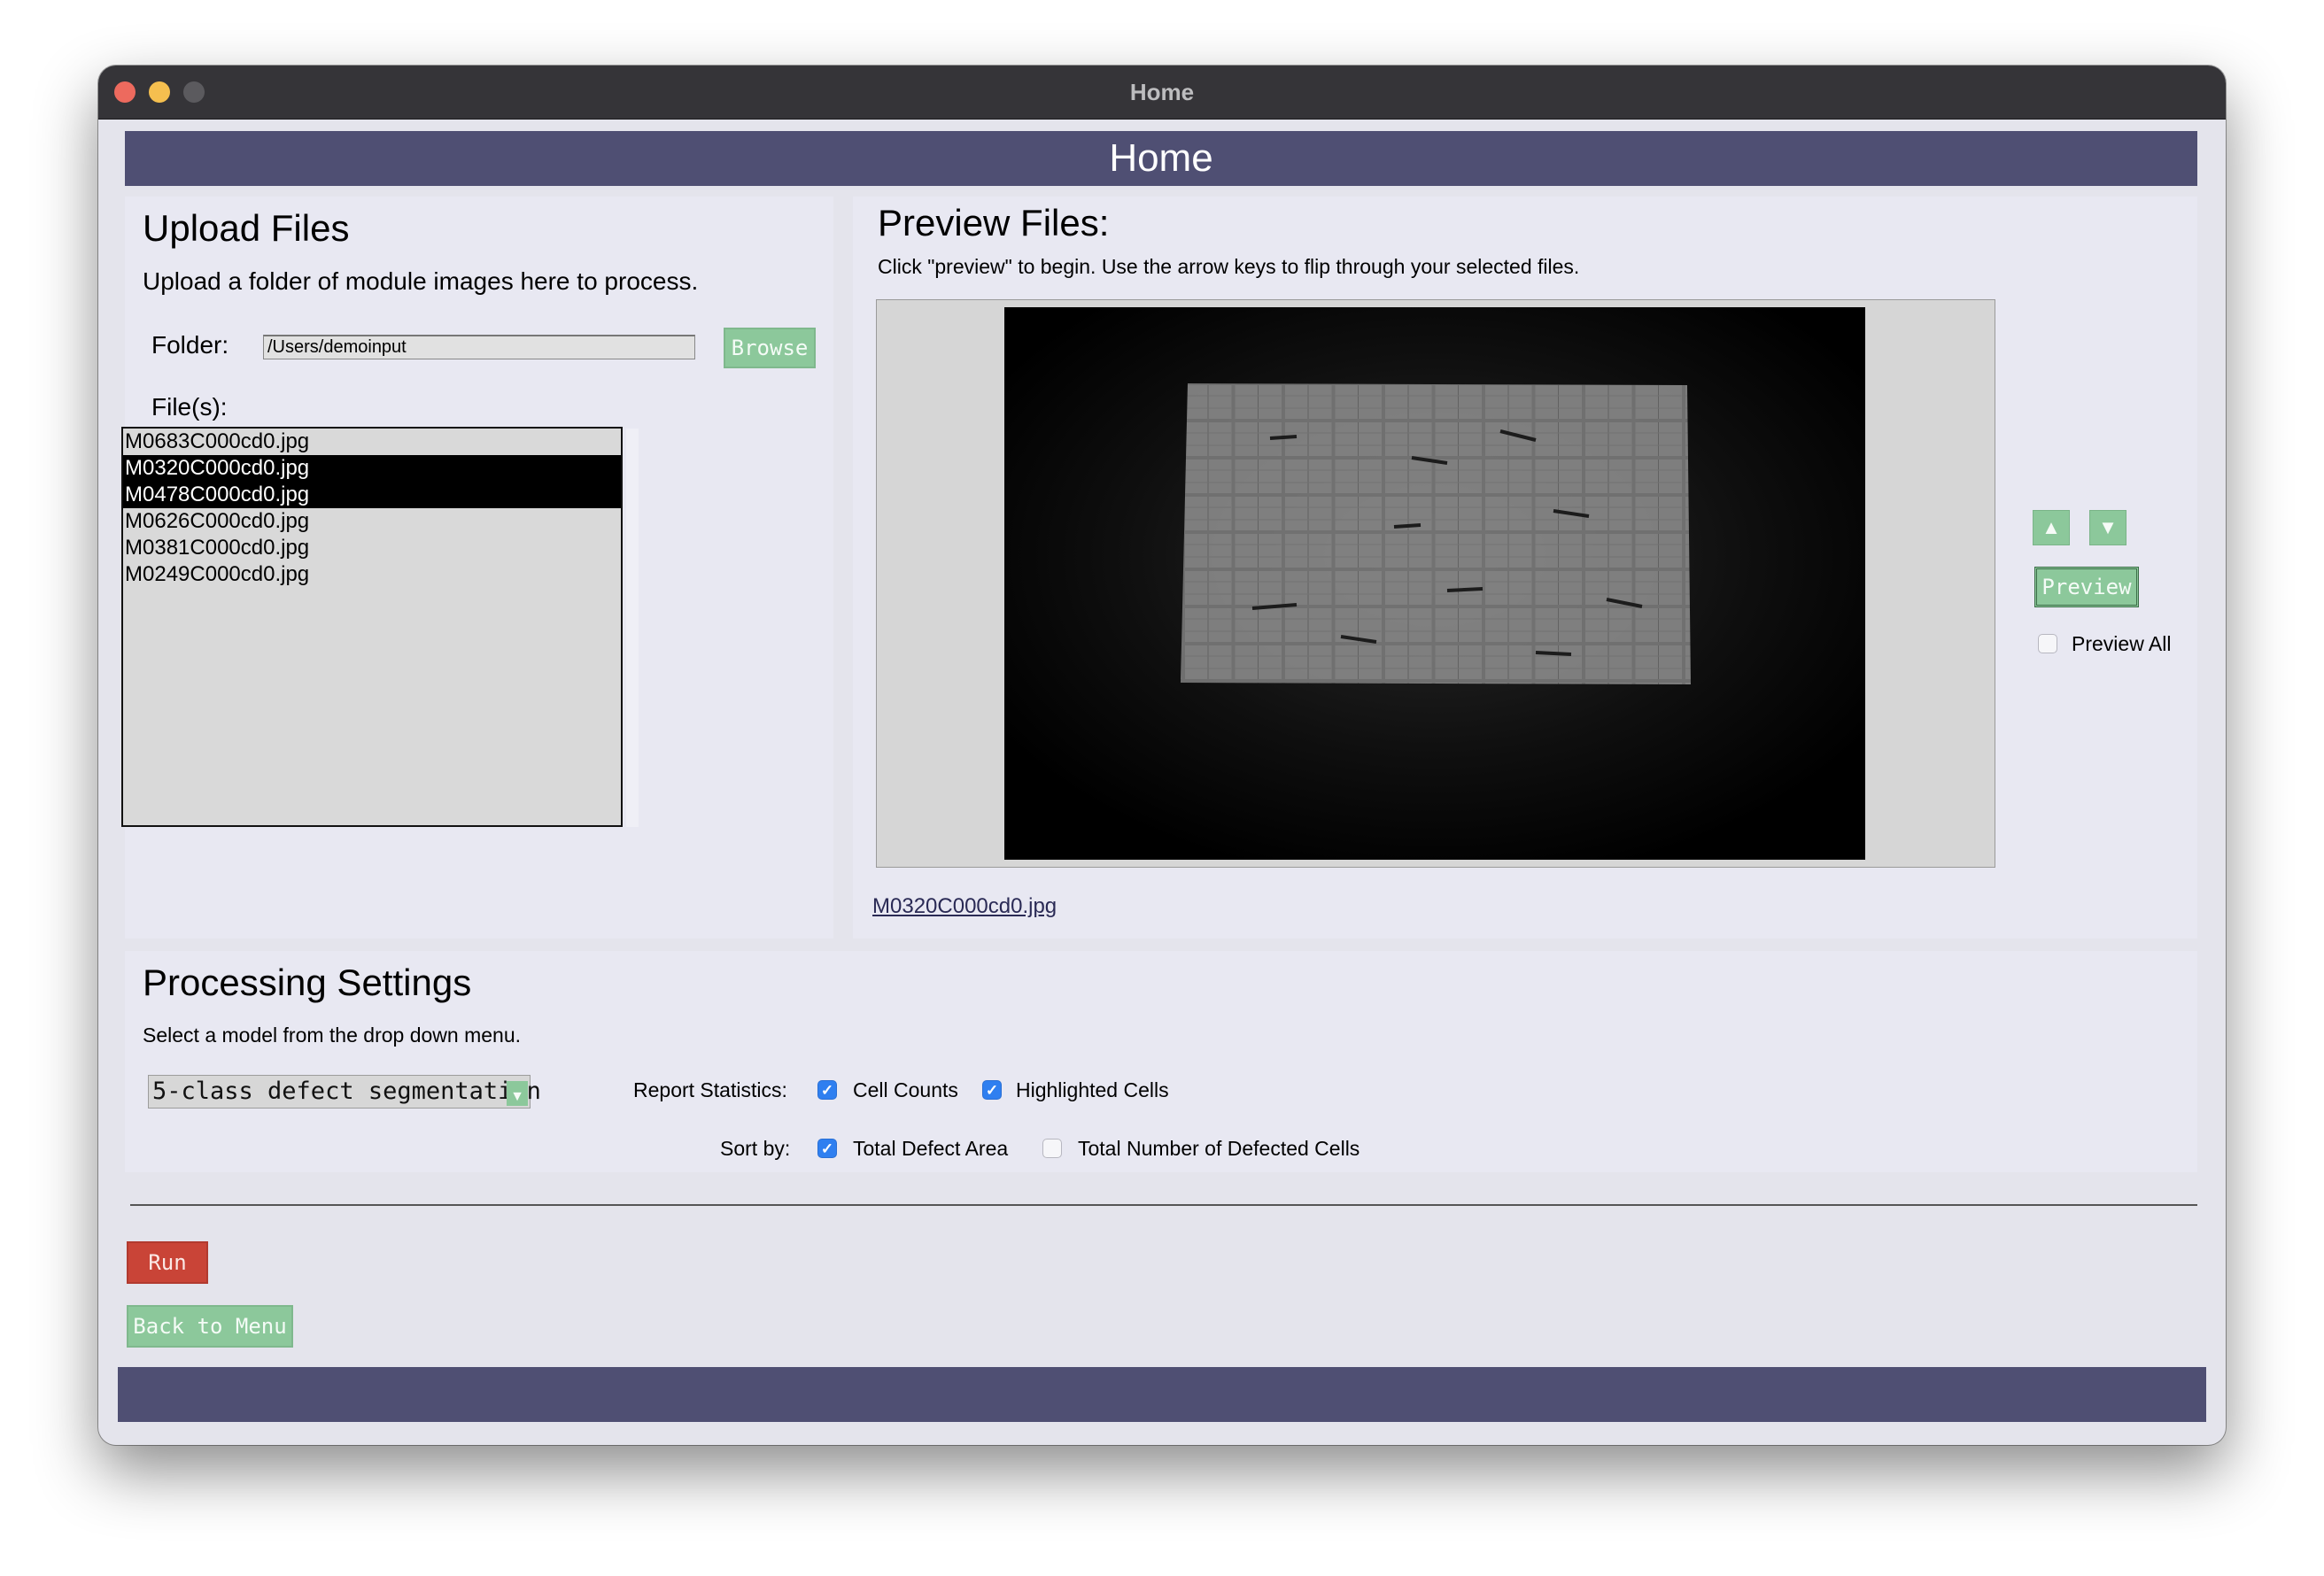 Image resolution: width=2324 pixels, height=1576 pixels. Describe the element at coordinates (964, 907) in the screenshot. I see `current-file-link: M0320C000cd0.jpg` at that location.